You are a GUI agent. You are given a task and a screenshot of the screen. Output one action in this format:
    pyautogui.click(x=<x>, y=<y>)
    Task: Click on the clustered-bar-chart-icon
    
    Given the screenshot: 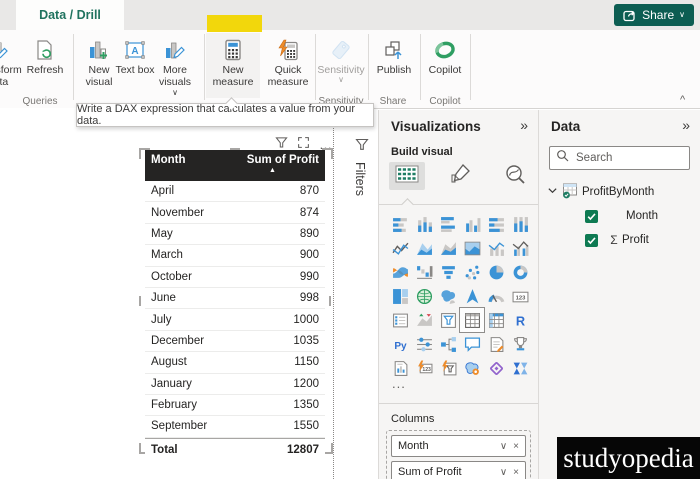 What is the action you would take?
    pyautogui.click(x=448, y=224)
    